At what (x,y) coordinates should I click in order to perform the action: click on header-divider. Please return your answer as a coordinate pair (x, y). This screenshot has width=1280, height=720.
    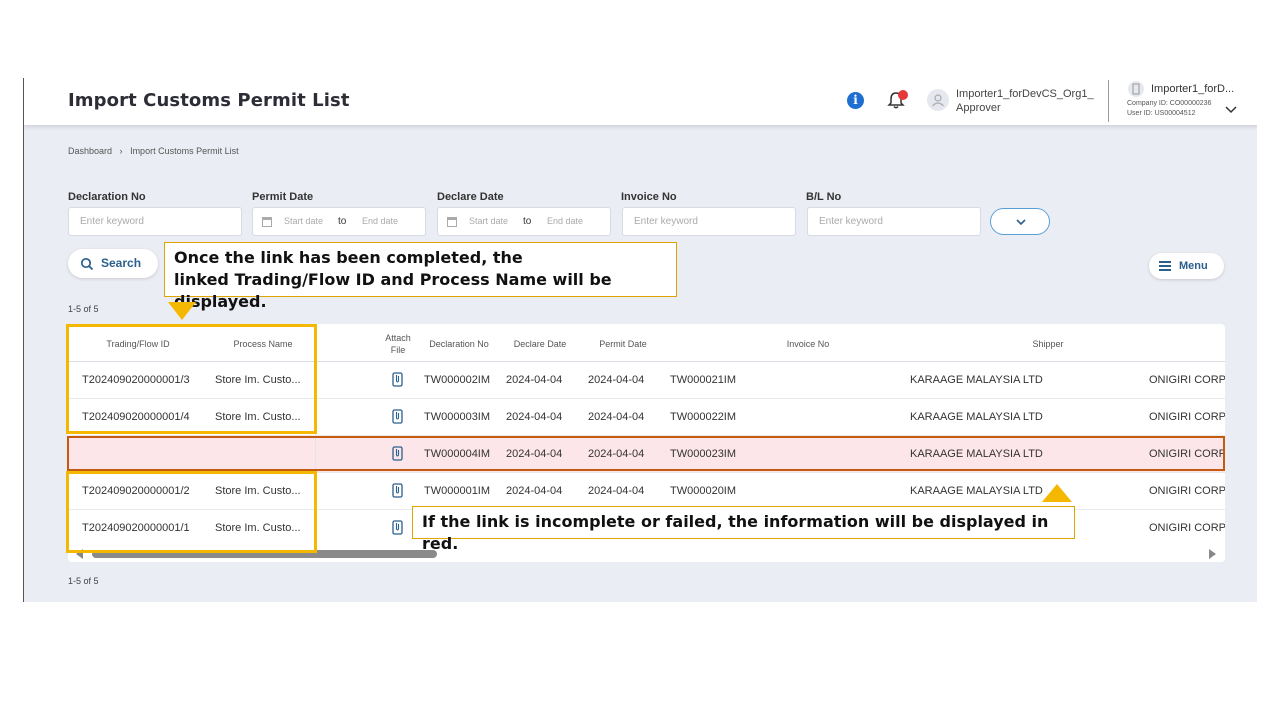
    Looking at the image, I should click on (1108, 101).